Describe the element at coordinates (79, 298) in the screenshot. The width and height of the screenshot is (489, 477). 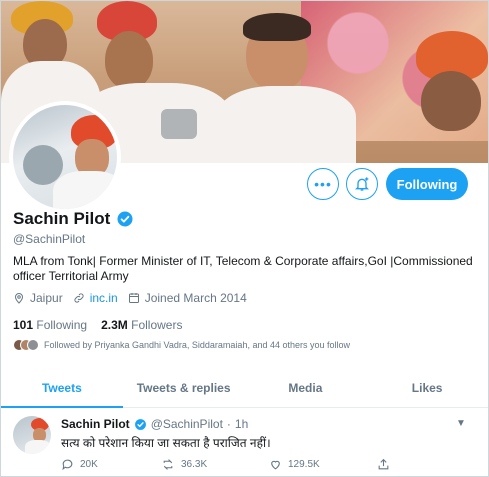
I see `link-icon` at that location.